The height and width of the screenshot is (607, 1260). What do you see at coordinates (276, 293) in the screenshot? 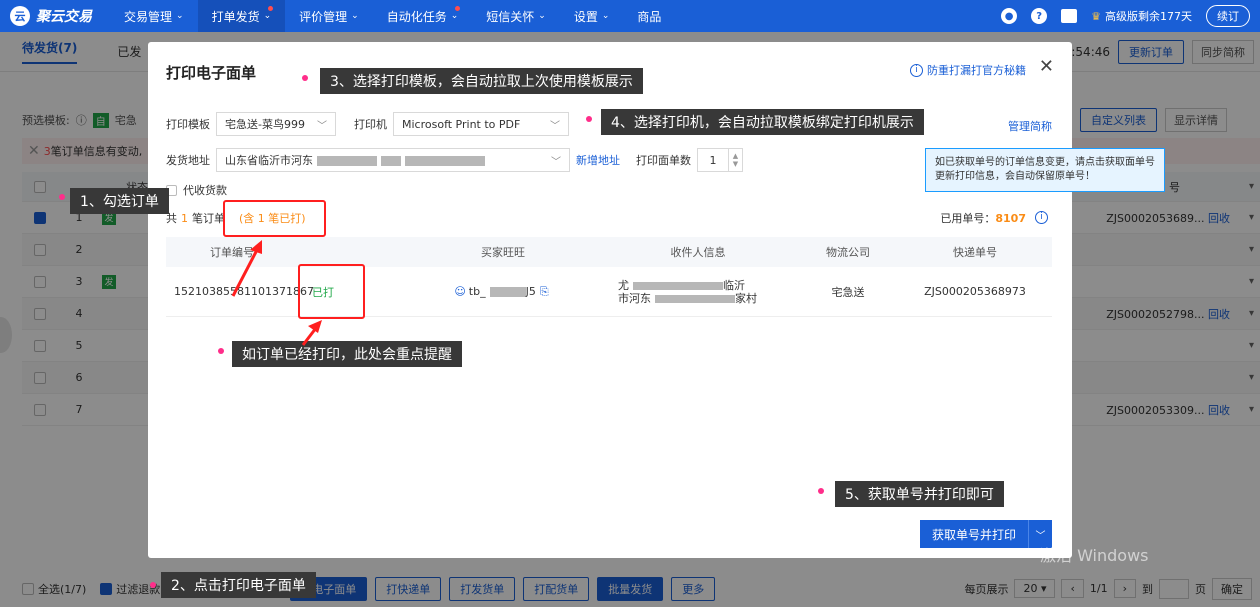
I see `annotation-arrows` at bounding box center [276, 293].